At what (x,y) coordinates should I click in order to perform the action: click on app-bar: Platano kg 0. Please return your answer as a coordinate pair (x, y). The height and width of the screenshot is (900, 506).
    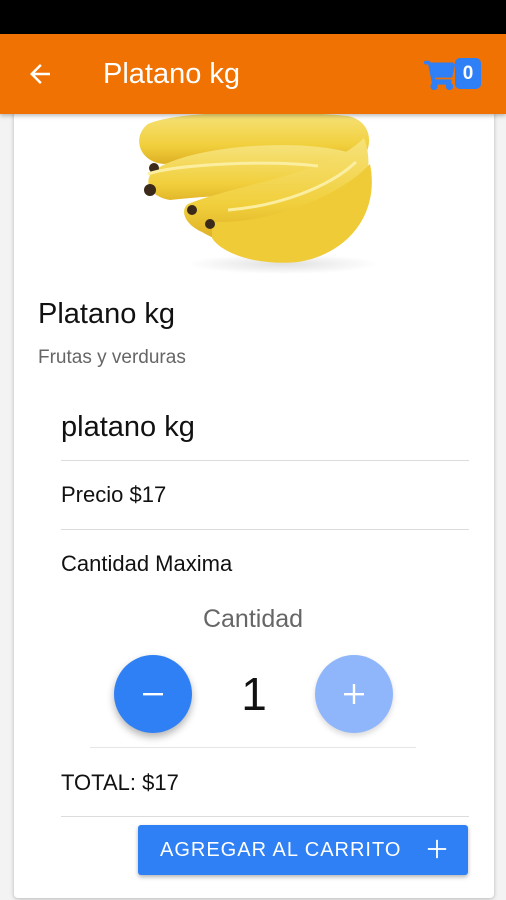
    Looking at the image, I should click on (253, 74).